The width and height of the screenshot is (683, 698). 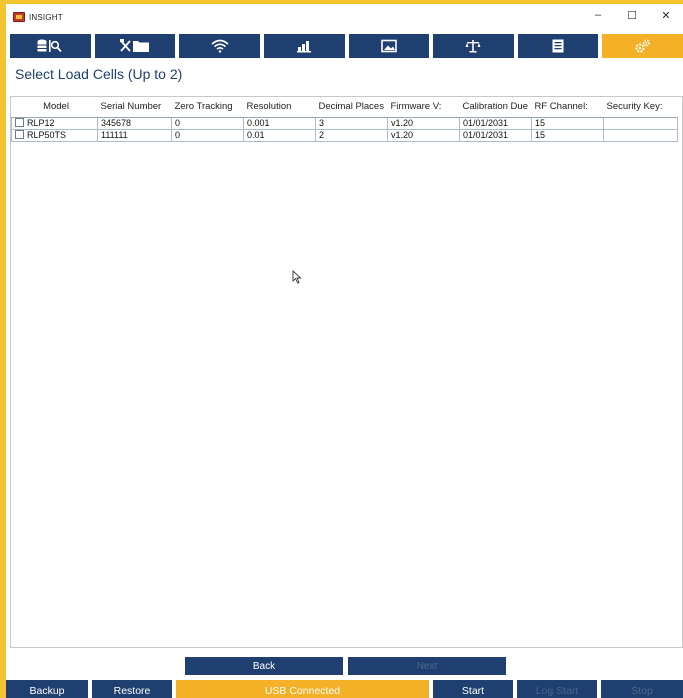 I want to click on tab-tools, so click(x=135, y=46).